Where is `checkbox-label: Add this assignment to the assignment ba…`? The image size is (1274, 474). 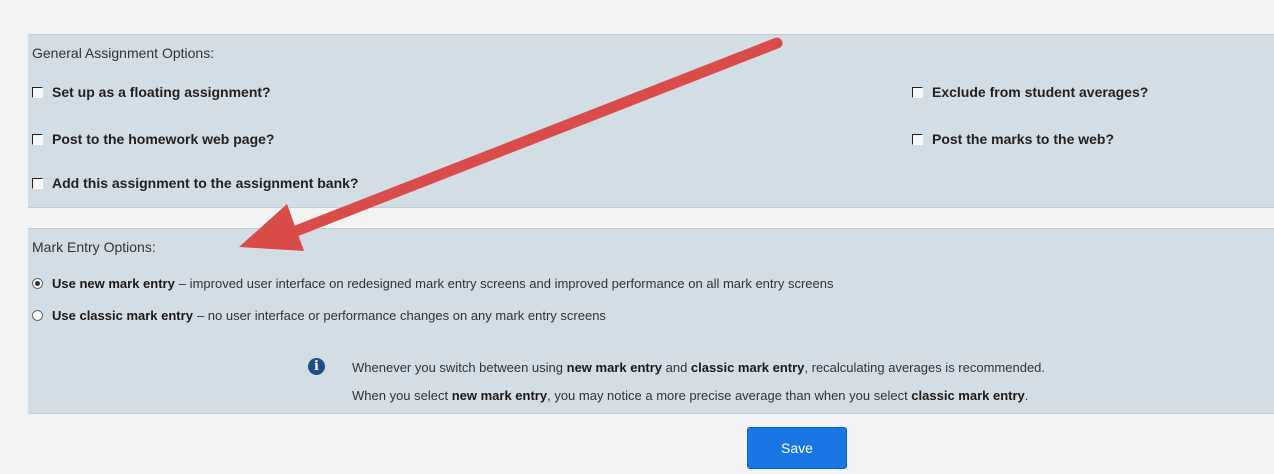 checkbox-label: Add this assignment to the assignment ba… is located at coordinates (205, 183).